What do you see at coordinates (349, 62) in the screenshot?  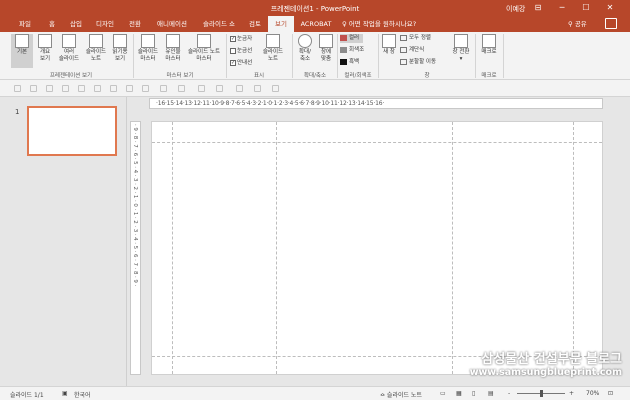 I see `black-white-button: 흑백` at bounding box center [349, 62].